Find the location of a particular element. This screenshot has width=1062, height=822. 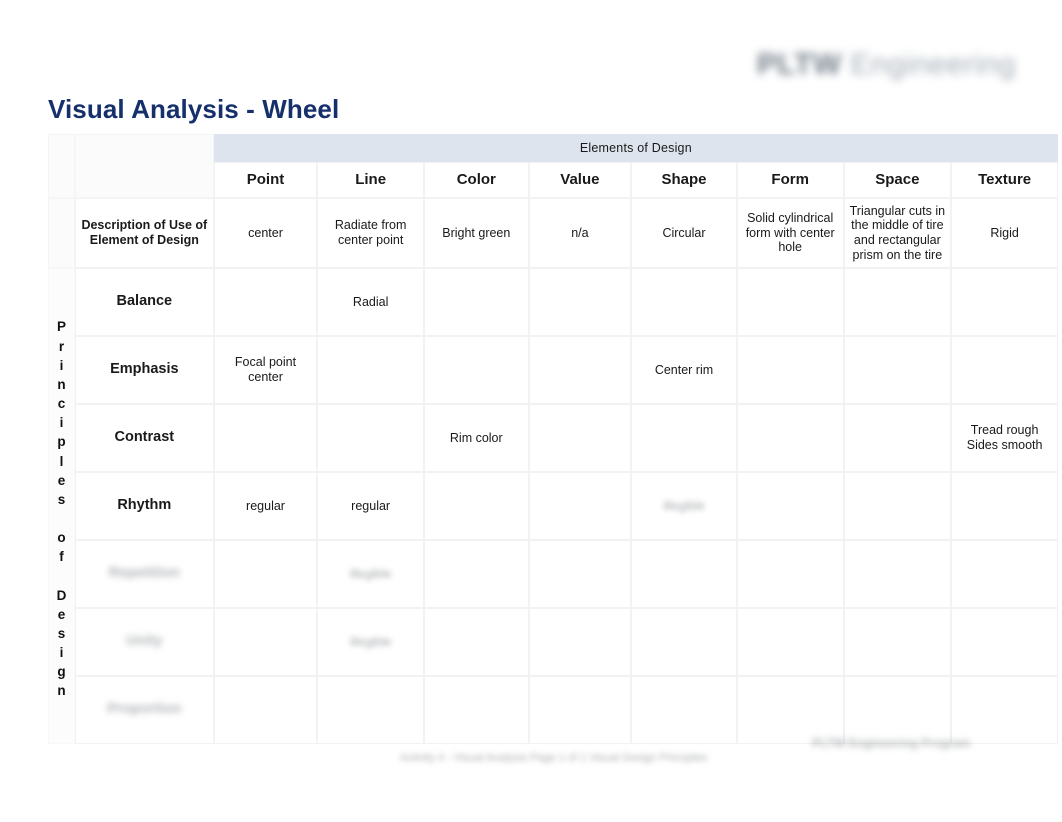

cell-proportion-line is located at coordinates (370, 710).